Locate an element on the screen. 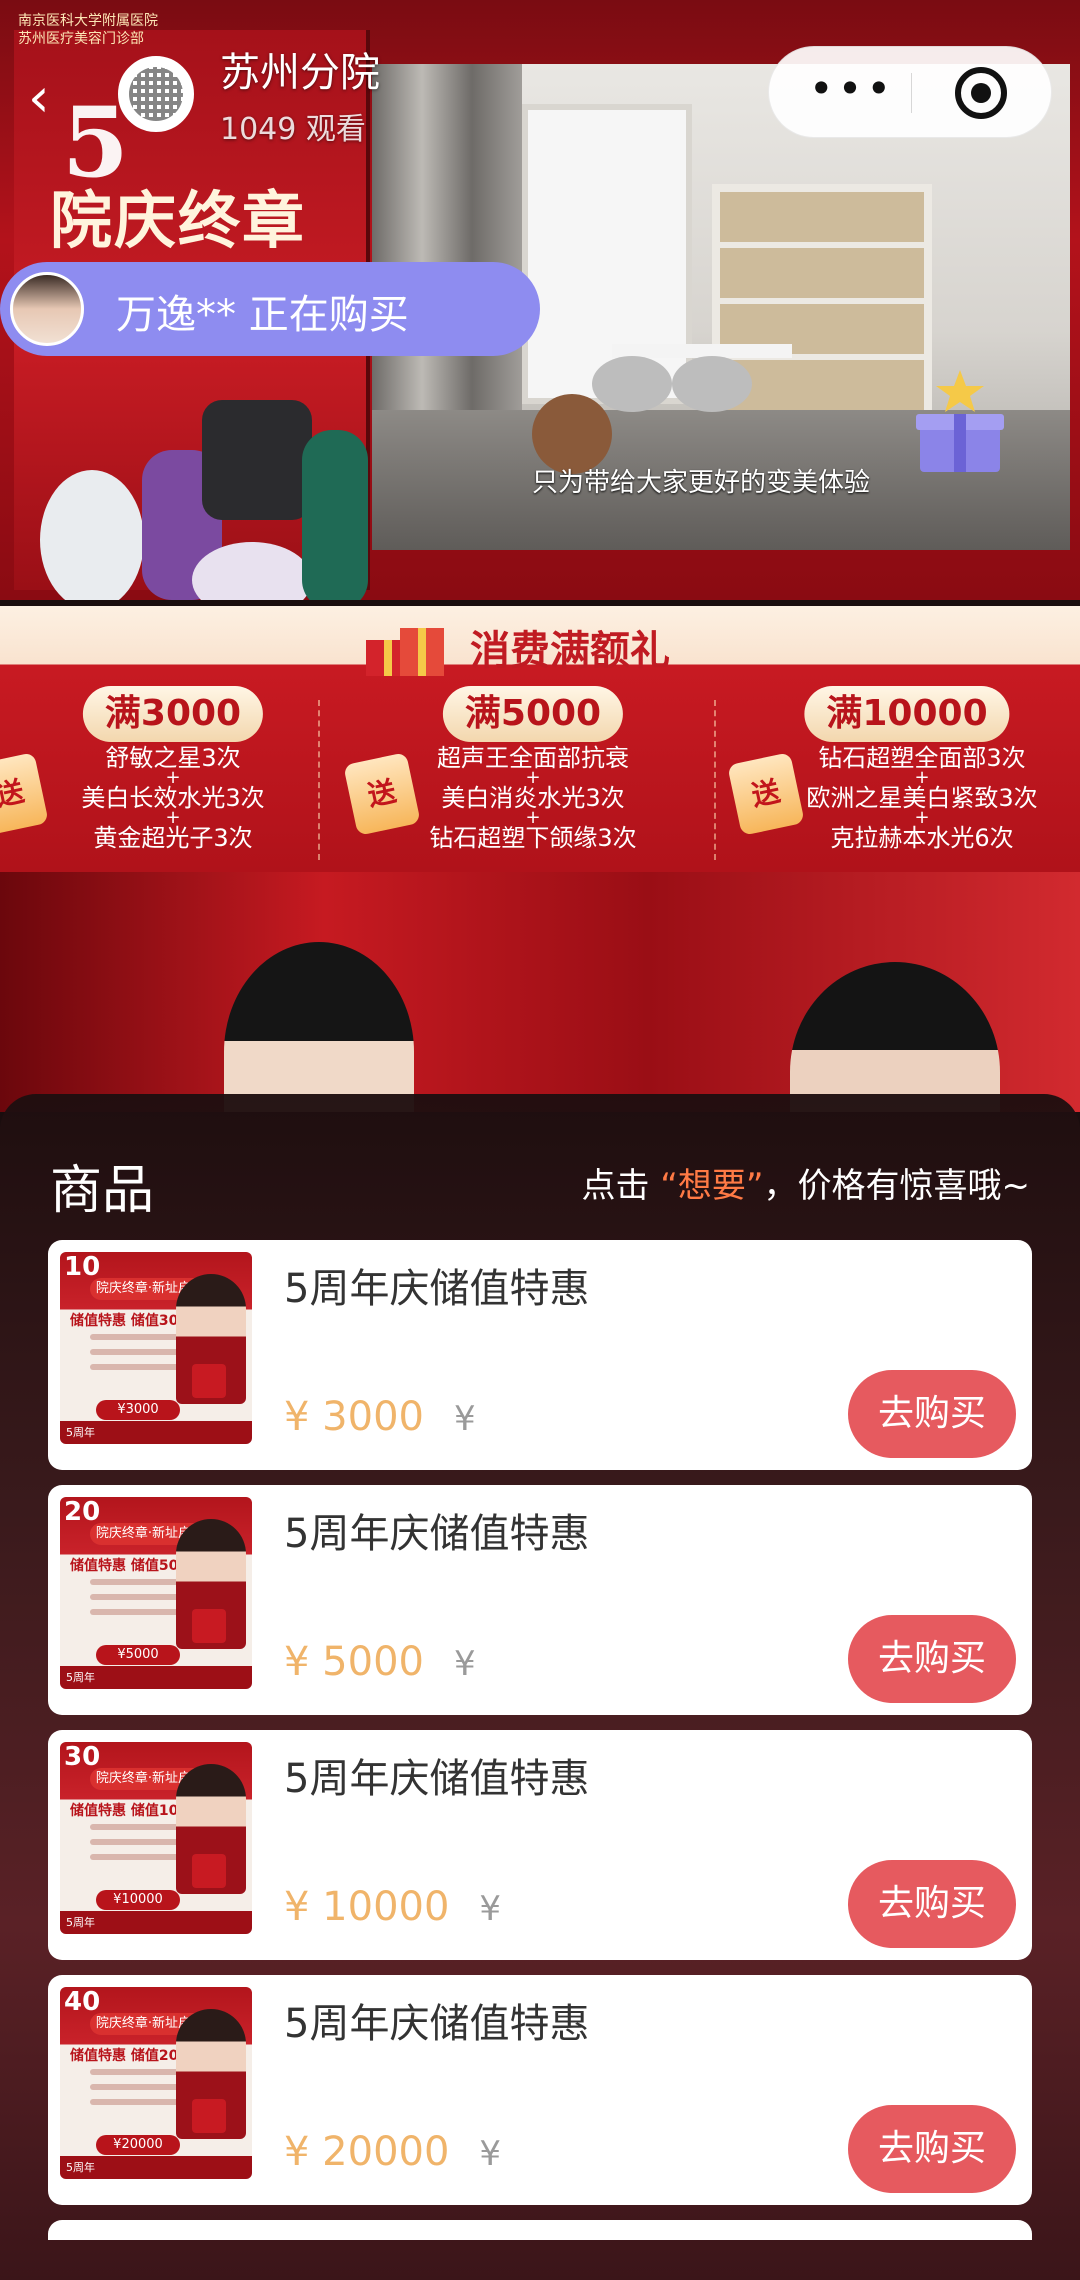 Image resolution: width=1080 pixels, height=2280 pixels. purchase-text: 万逸** 正在购买 is located at coordinates (262, 315).